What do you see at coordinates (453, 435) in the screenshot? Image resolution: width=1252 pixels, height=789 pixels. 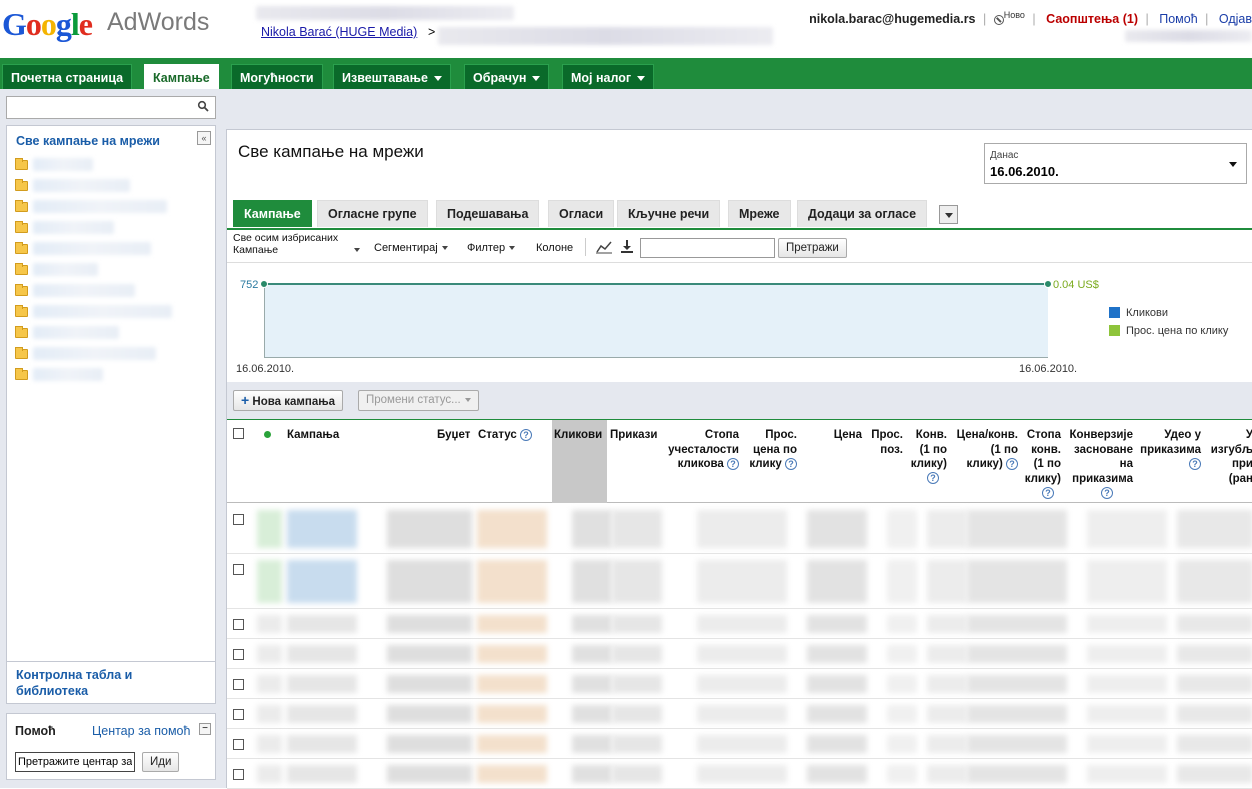 I see `col-budget: Буџет` at bounding box center [453, 435].